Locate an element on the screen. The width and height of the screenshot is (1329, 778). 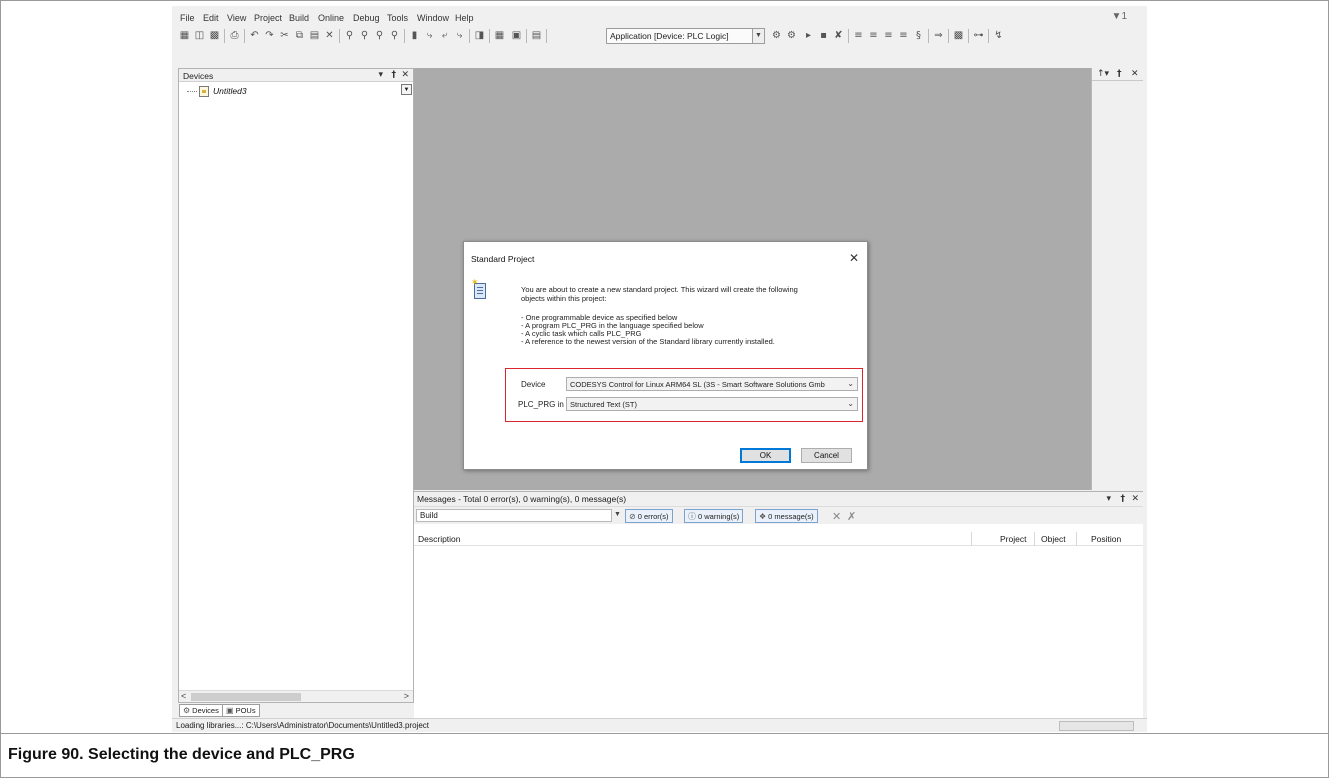
open-project-icon: ◫ is located at coordinates (199, 35).